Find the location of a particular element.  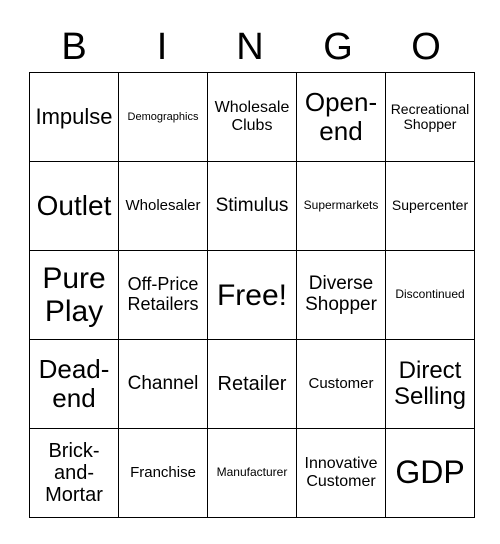

header-letter: N is located at coordinates (250, 47).